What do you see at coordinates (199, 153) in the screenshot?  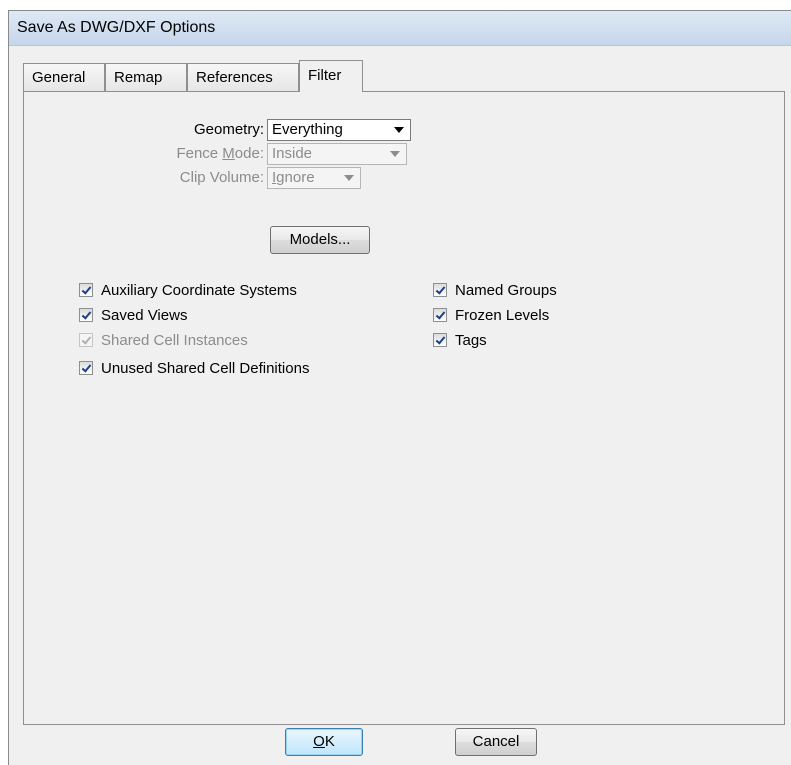 I see `fence-mode-label-pre: Fence` at bounding box center [199, 153].